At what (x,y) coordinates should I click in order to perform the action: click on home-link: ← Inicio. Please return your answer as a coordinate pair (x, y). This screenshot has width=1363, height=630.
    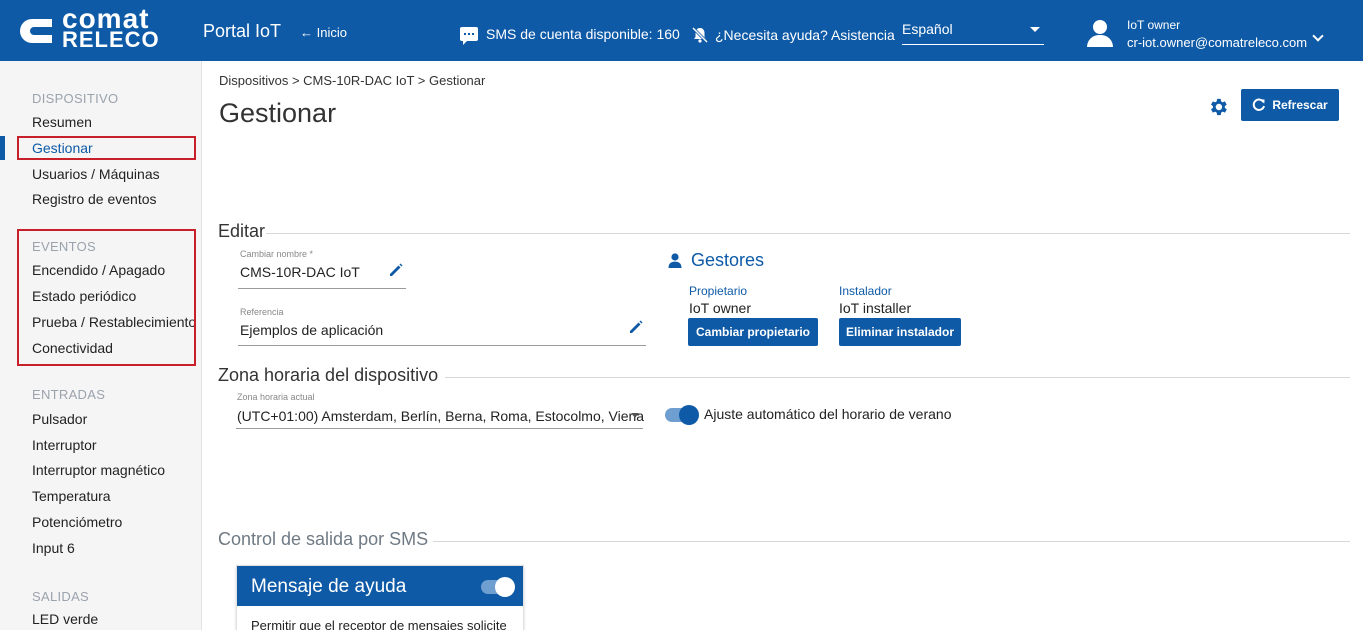
    Looking at the image, I should click on (323, 32).